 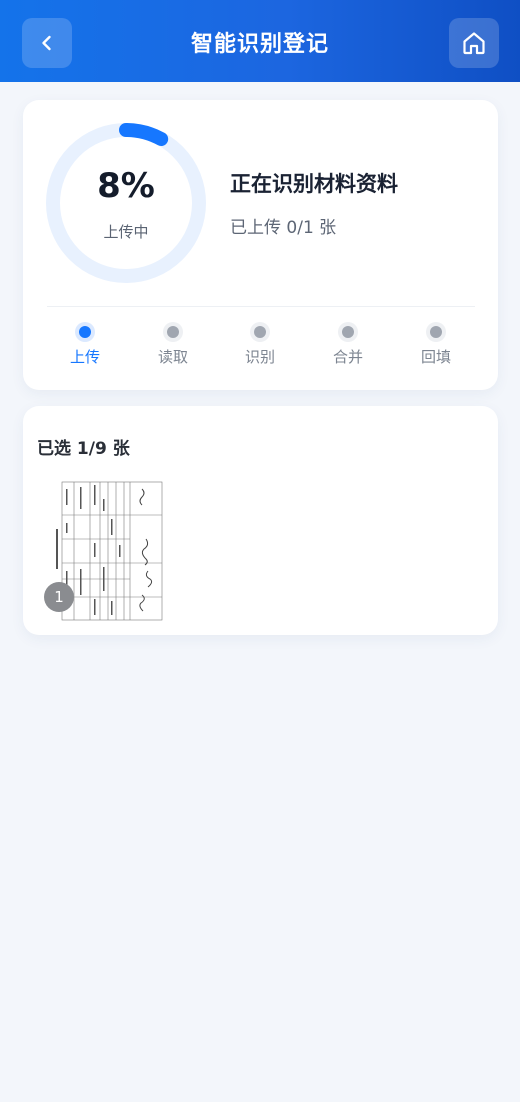 What do you see at coordinates (85, 344) in the screenshot?
I see `step-1: 上传` at bounding box center [85, 344].